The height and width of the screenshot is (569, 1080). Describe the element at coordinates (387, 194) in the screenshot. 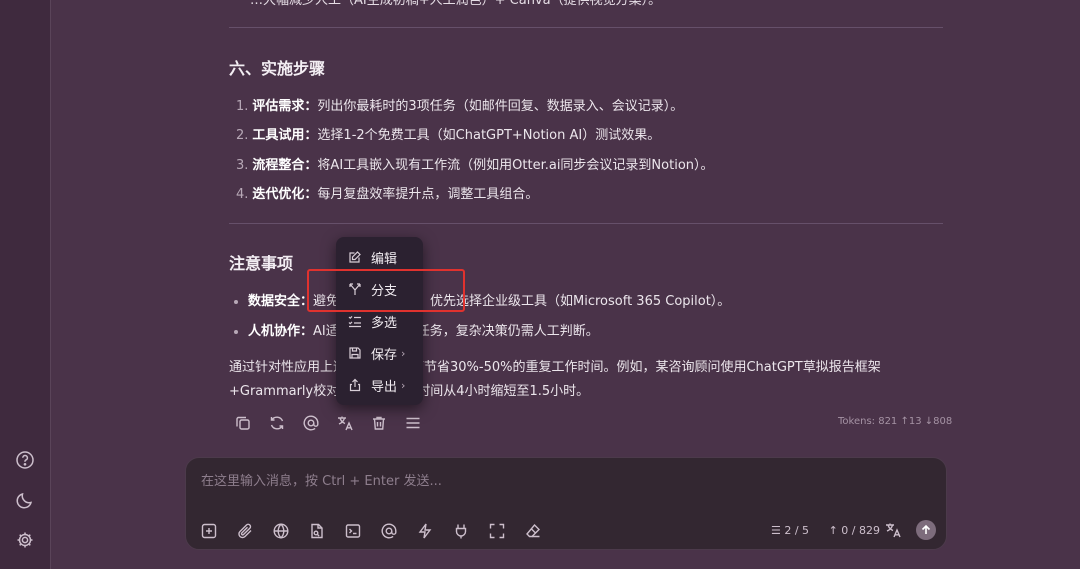

I see `list-item: 4. 迭代优化：每月复盘效率提升点，调整工具组合。` at that location.